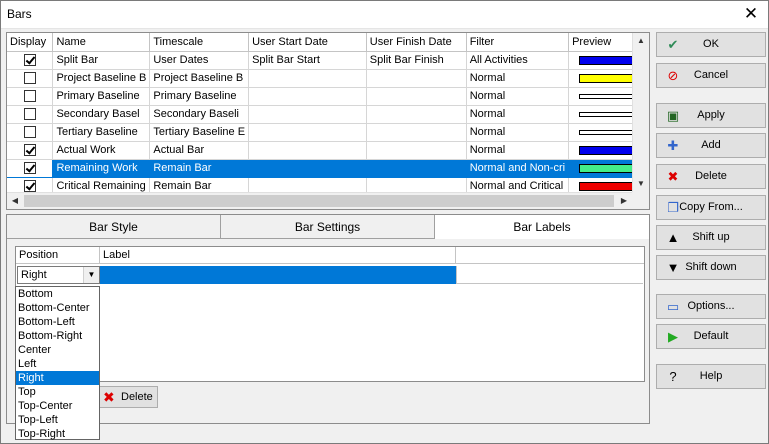 This screenshot has height=444, width=769. I want to click on cell-name: Remaining Work, so click(101, 168).